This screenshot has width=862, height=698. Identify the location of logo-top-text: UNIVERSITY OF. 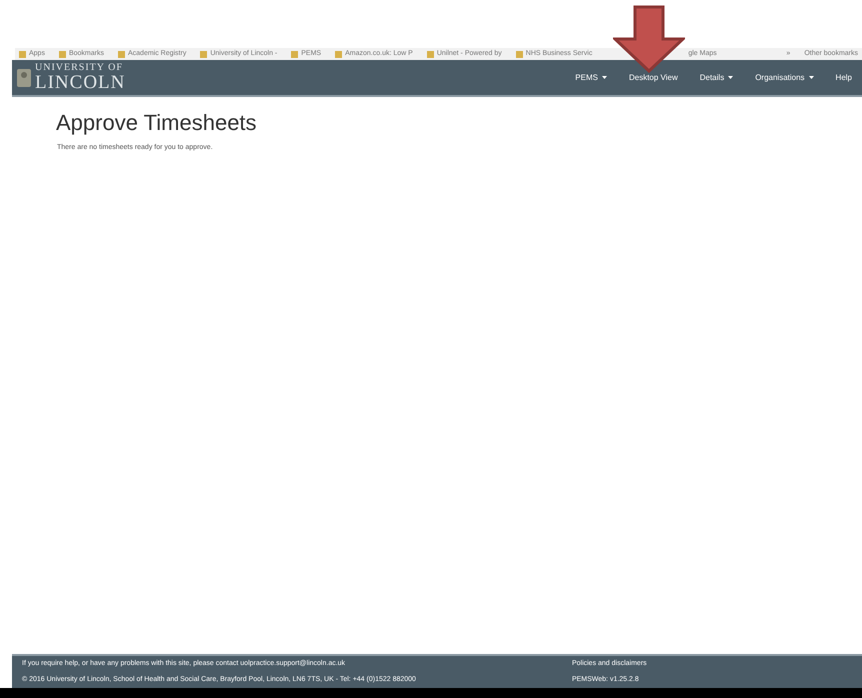
(79, 68).